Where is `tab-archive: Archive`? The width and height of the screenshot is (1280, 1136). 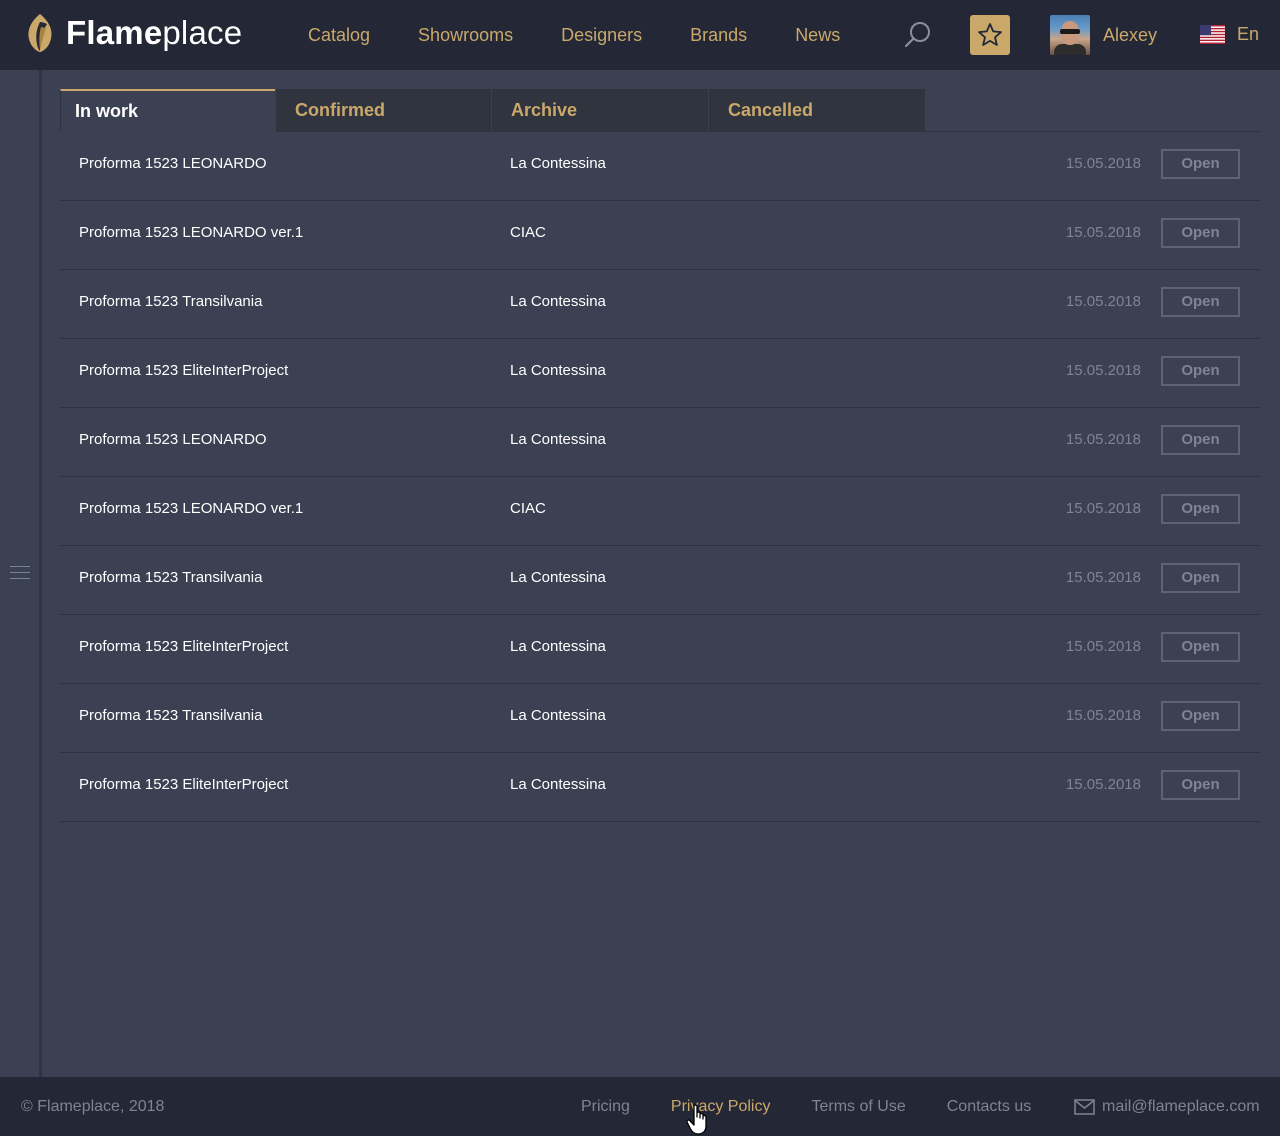 tab-archive: Archive is located at coordinates (599, 110).